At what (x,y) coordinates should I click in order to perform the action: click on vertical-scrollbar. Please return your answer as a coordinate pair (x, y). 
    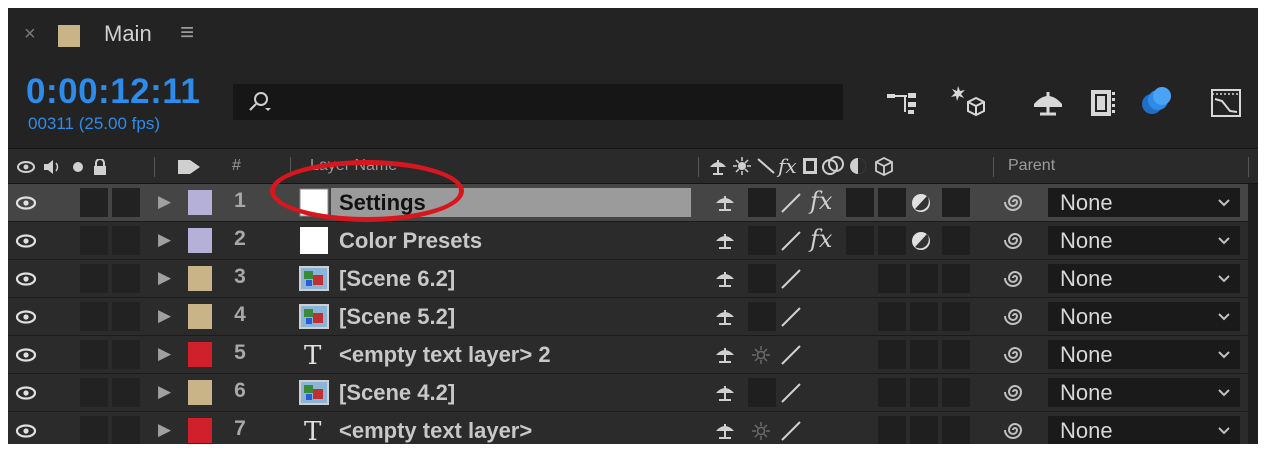
    Looking at the image, I should click on (1253, 314).